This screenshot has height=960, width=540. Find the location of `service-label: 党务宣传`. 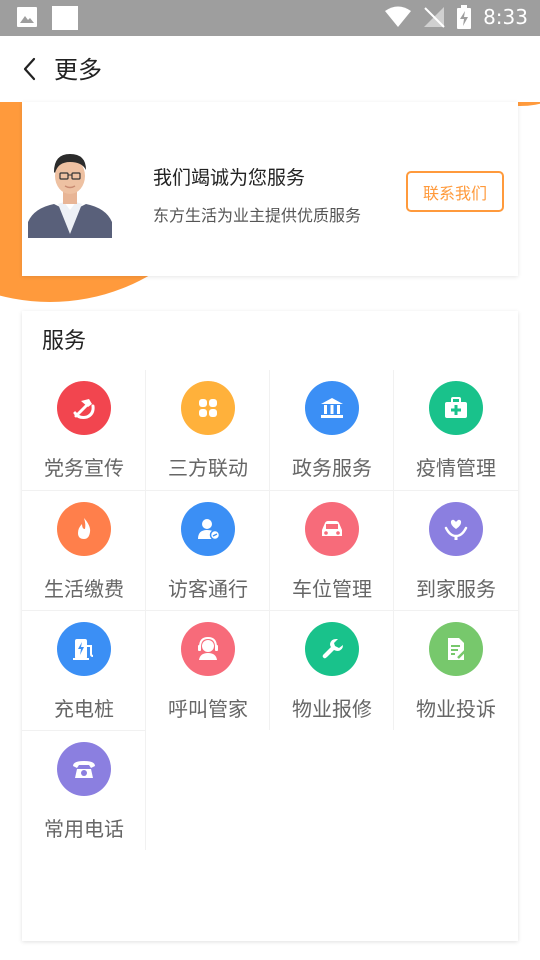

service-label: 党务宣传 is located at coordinates (84, 468).